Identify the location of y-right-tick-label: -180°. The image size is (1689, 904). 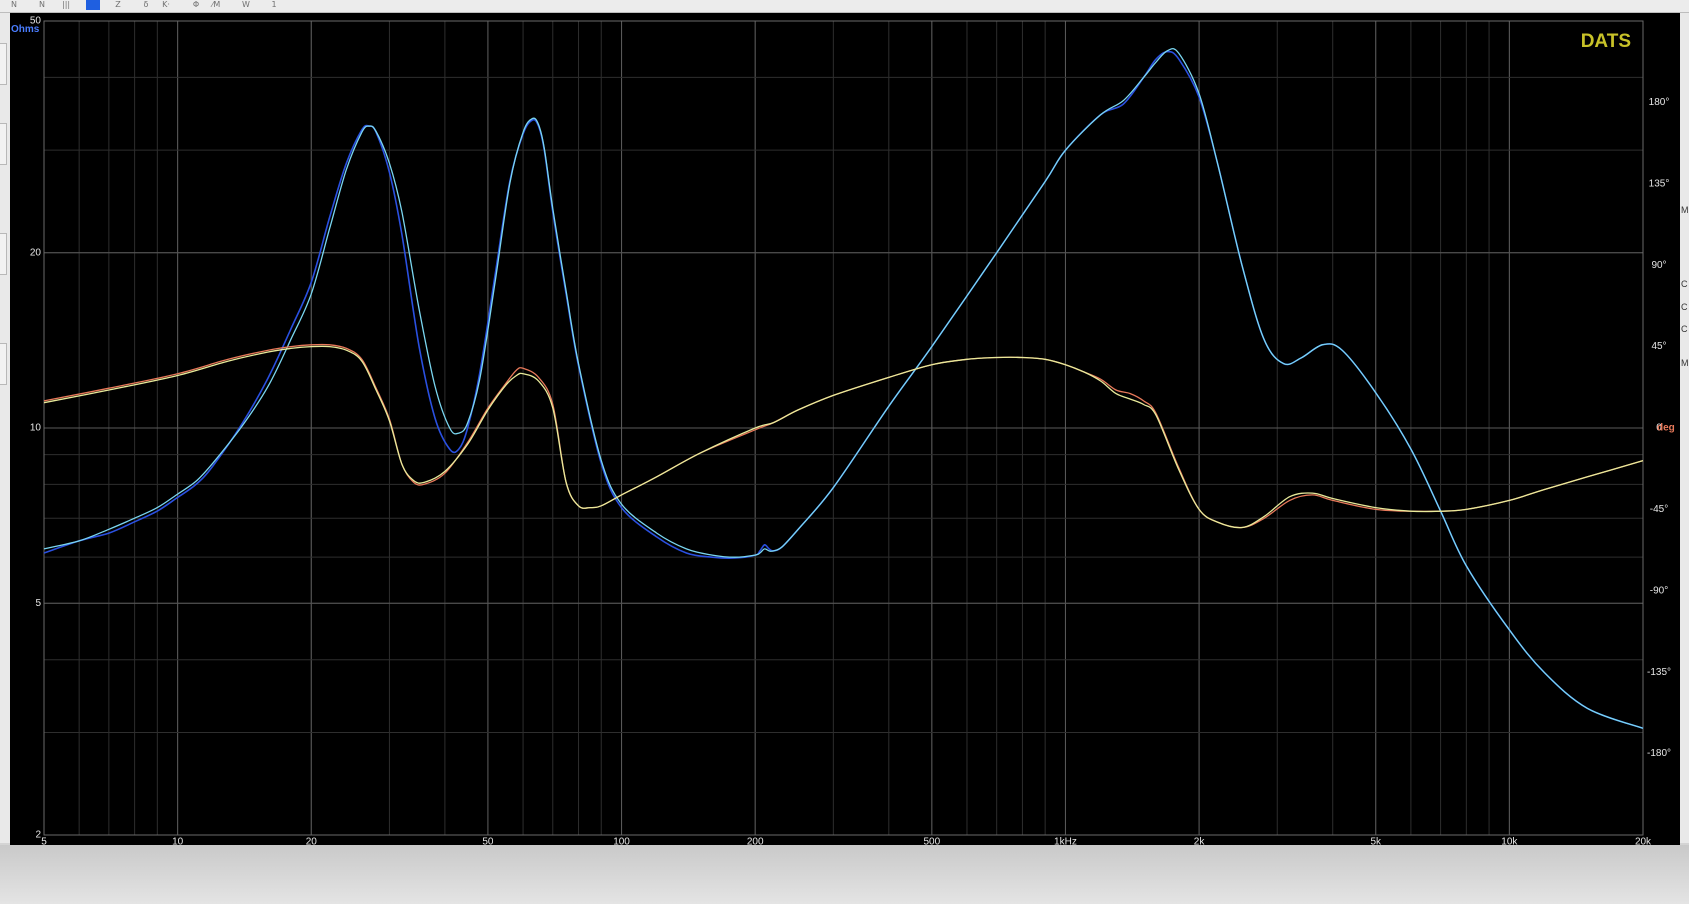
(1659, 753).